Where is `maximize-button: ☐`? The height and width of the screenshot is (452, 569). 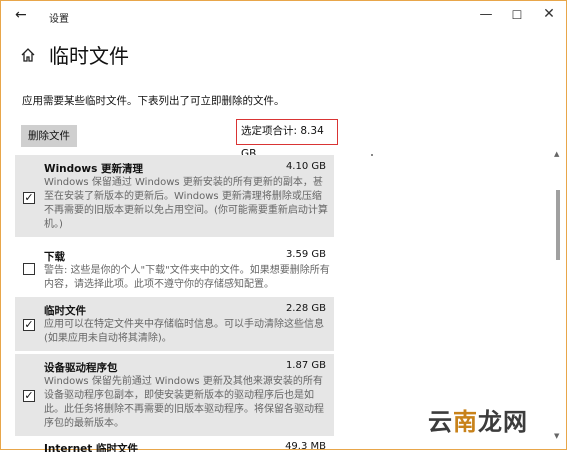 maximize-button: ☐ is located at coordinates (517, 15).